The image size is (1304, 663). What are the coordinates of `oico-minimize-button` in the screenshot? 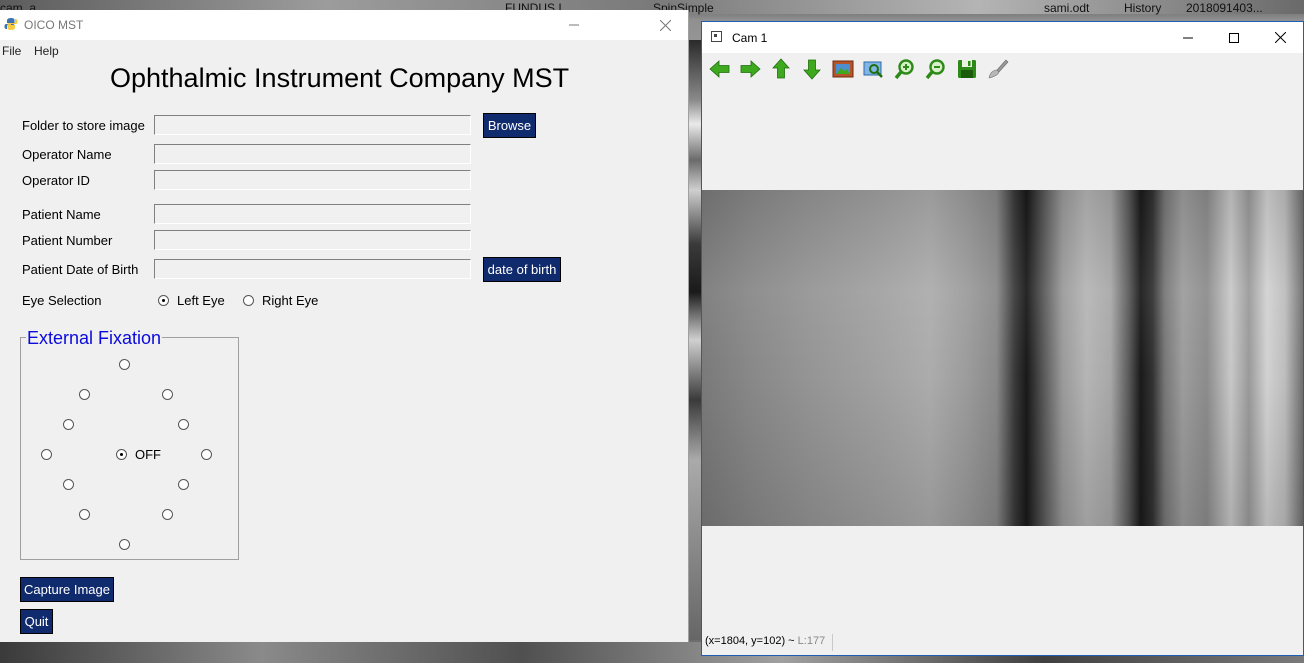 It's located at (574, 25).